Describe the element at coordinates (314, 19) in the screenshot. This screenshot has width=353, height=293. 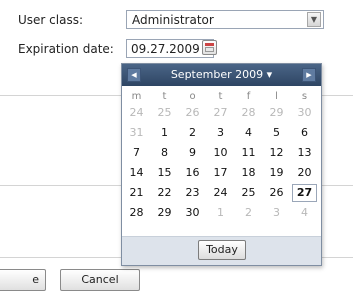
I see `chevron-down-icon: ▼` at that location.